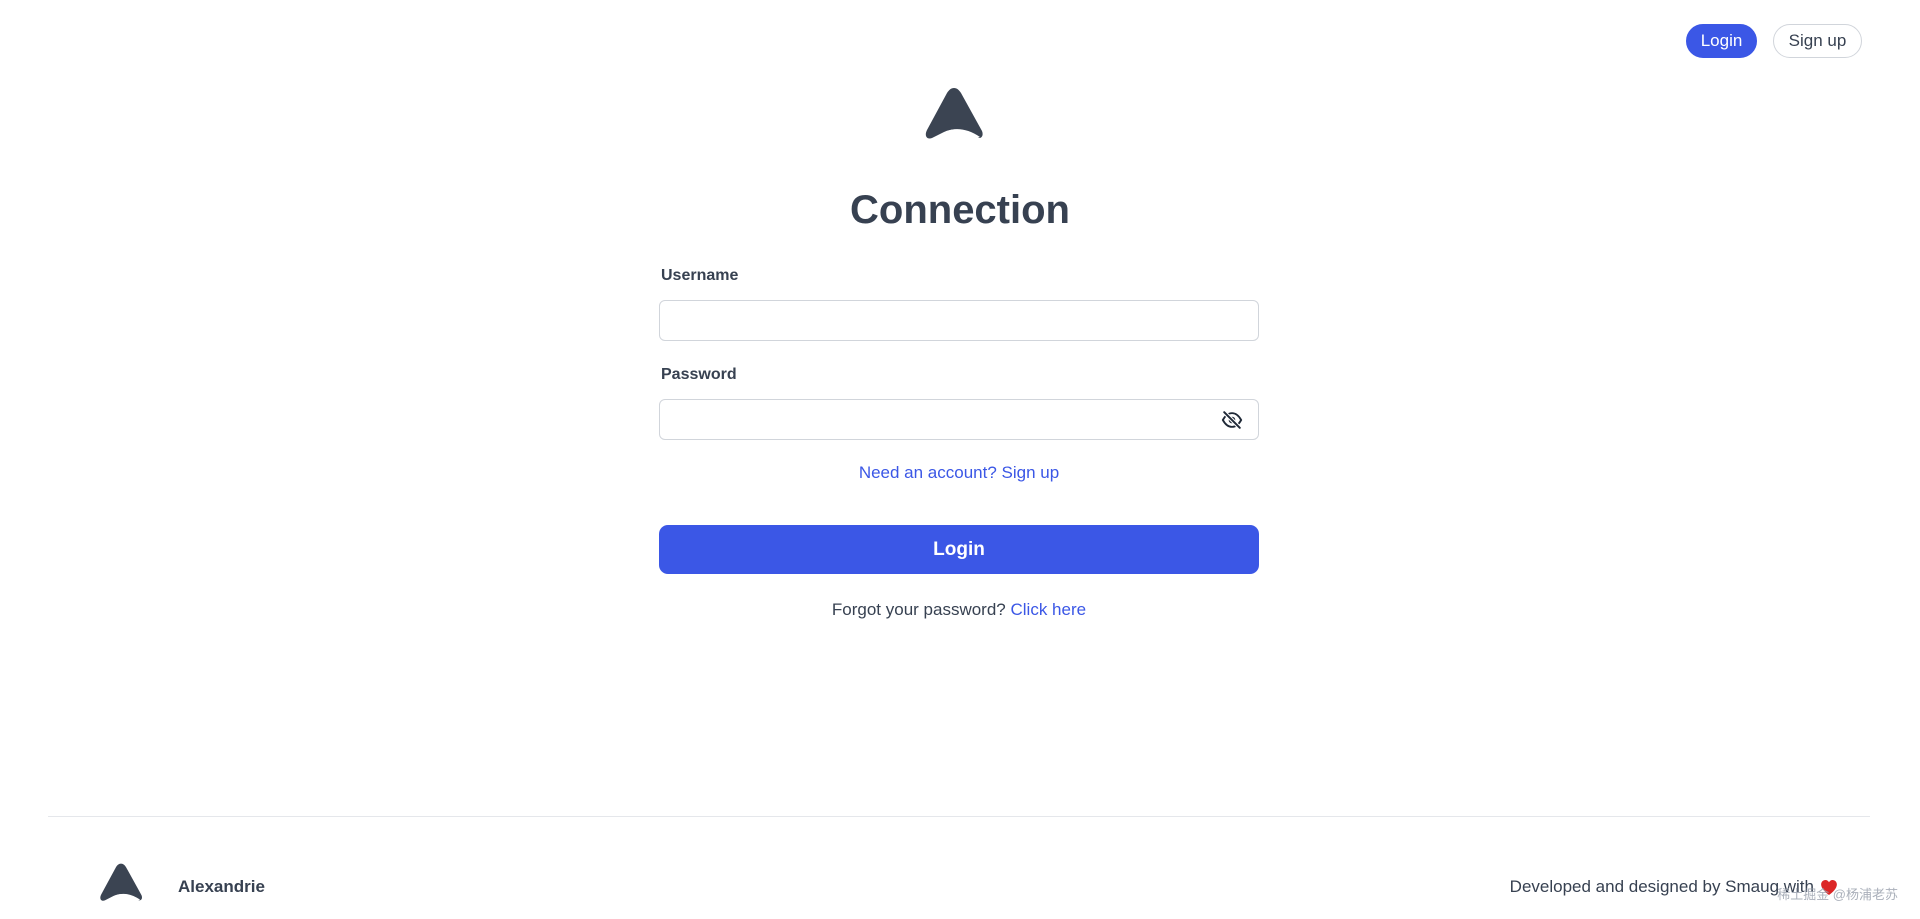 The width and height of the screenshot is (1920, 919). Describe the element at coordinates (918, 609) in the screenshot. I see `forgot-password-text: Forgot your password?` at that location.